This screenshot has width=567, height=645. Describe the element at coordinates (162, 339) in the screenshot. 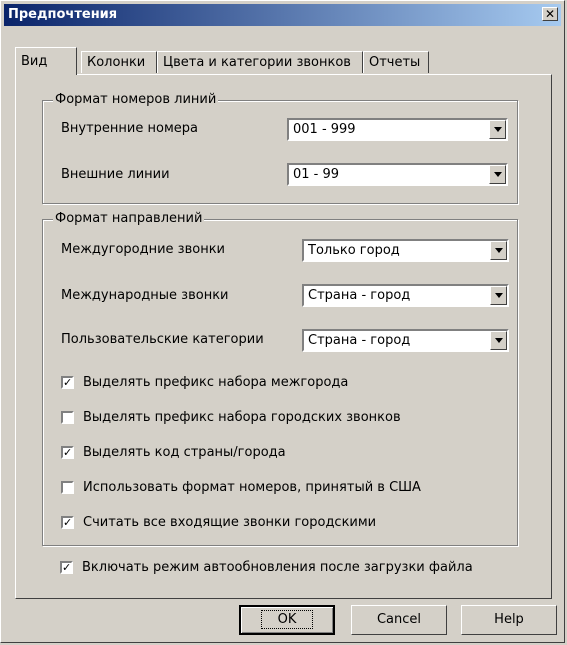

I see `user-categories-label: Пользовательские категории` at that location.